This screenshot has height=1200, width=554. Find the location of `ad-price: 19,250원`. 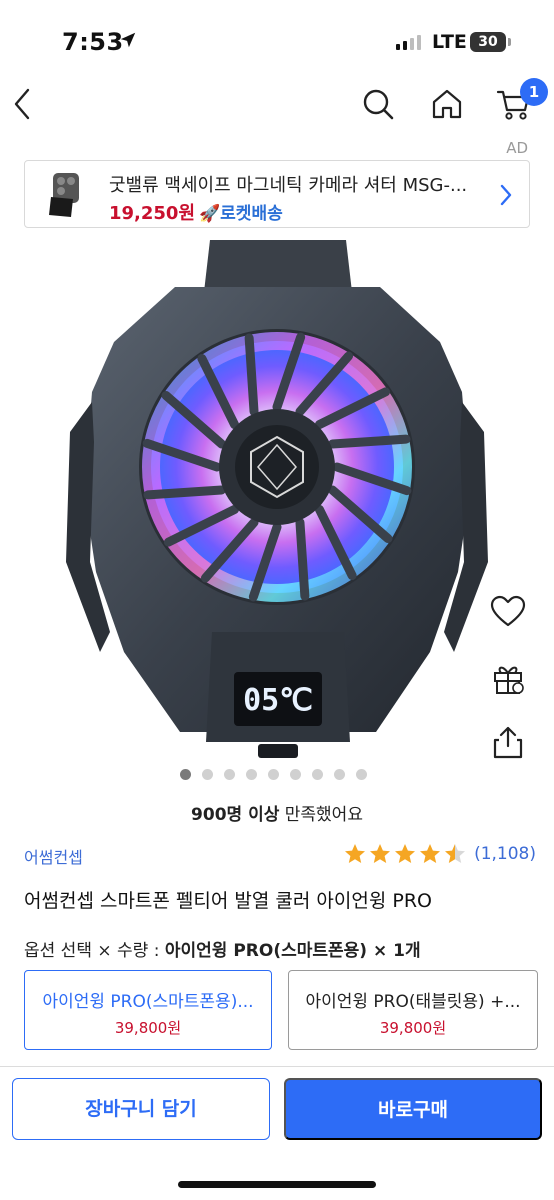

ad-price: 19,250원 is located at coordinates (152, 213).